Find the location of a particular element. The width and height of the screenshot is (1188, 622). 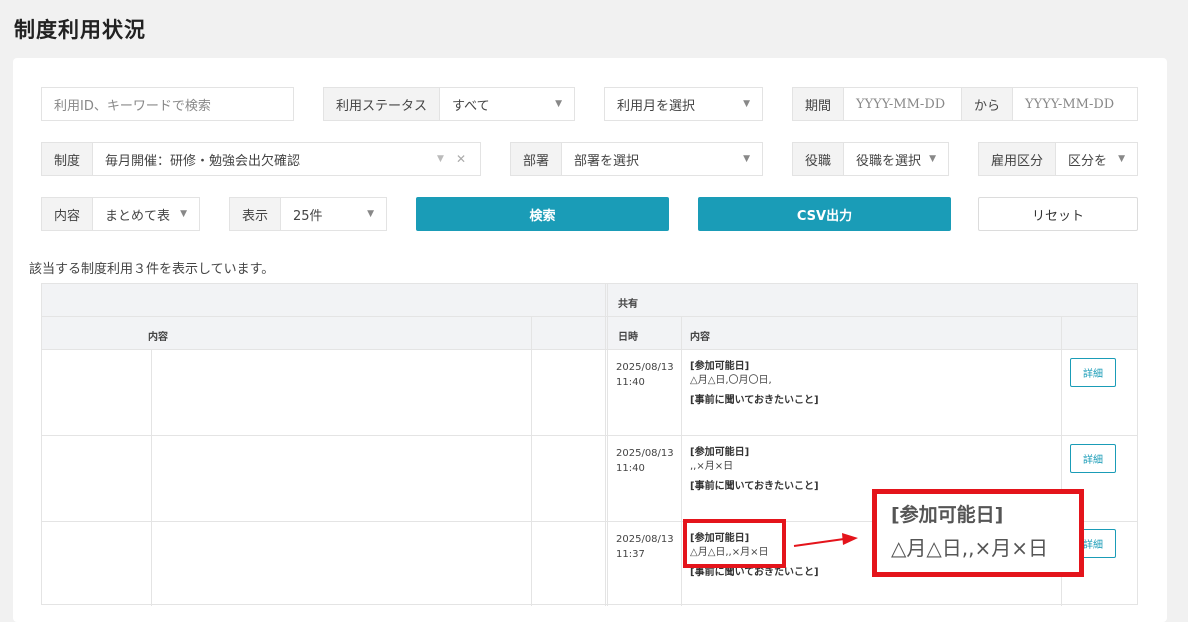

content-select: 内容 まとめて表 ▼ is located at coordinates (120, 214).